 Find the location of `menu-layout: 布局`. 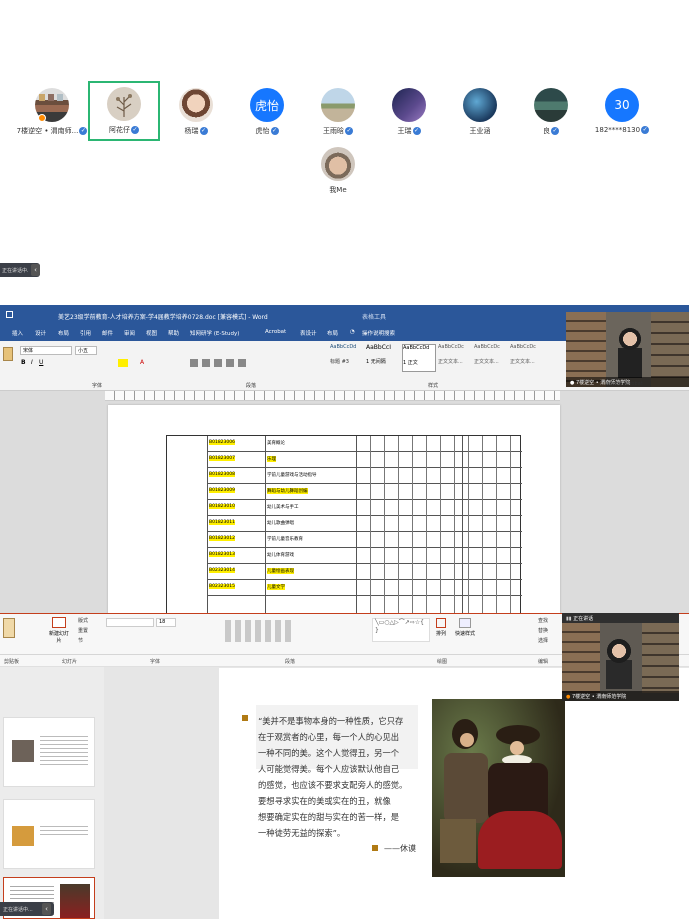

menu-layout: 布局 is located at coordinates (63, 333).